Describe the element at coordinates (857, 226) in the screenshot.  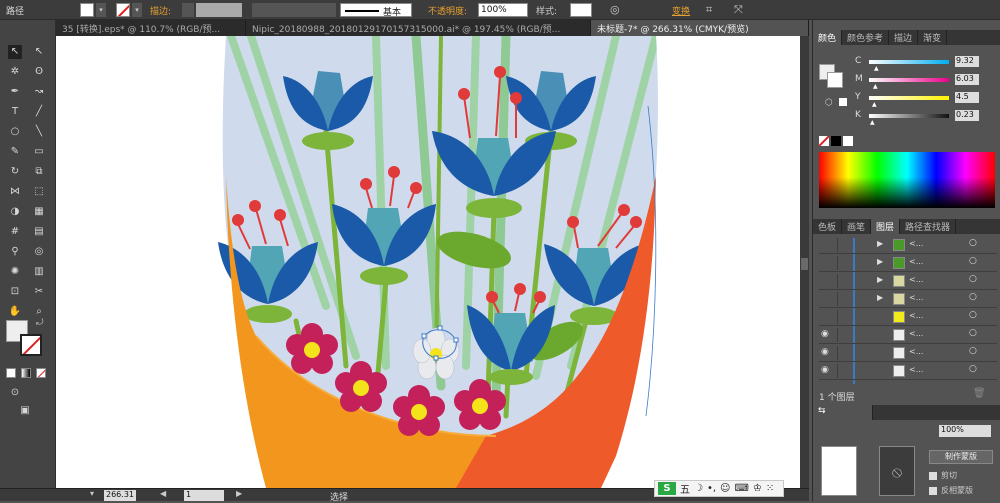
I see `tab-brushes: 画笔` at that location.